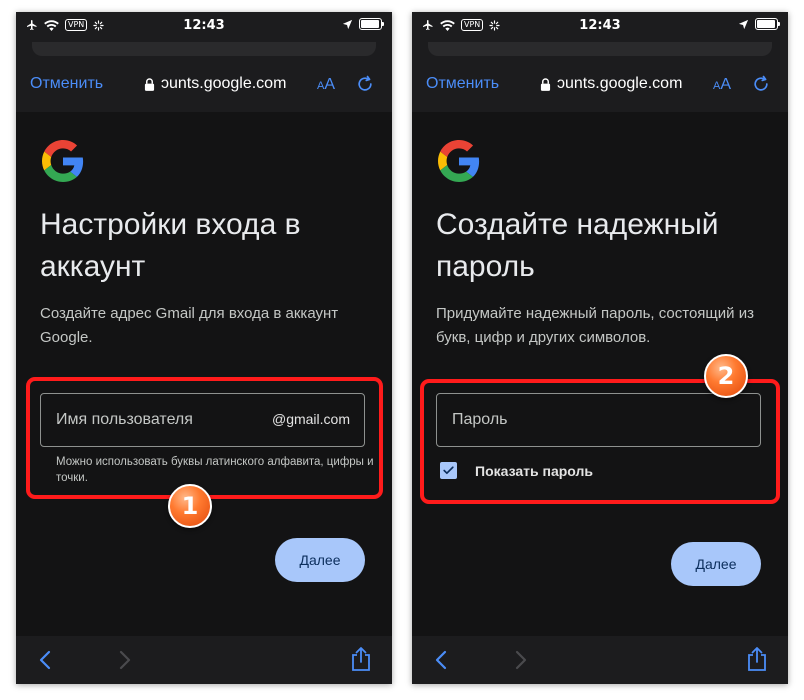 This screenshot has width=804, height=700. Describe the element at coordinates (170, 245) in the screenshot. I see `page-title: Настройки входа в аккаунт` at that location.